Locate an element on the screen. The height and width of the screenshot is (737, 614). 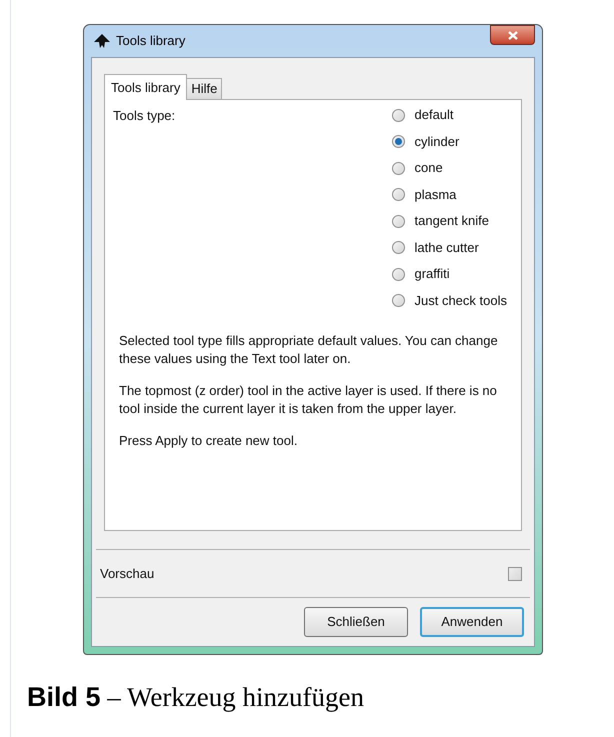
radio-label: cone is located at coordinates (428, 168).